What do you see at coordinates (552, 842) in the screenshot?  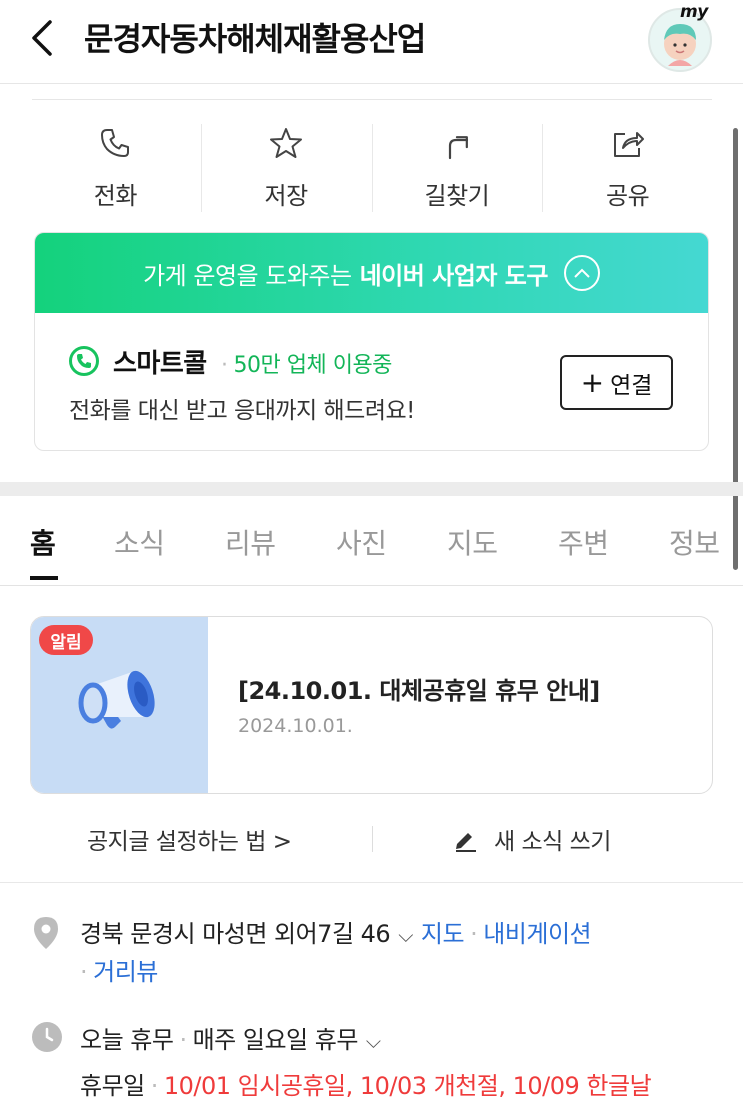 I see `write-news-label: 새 소식 쓰기` at bounding box center [552, 842].